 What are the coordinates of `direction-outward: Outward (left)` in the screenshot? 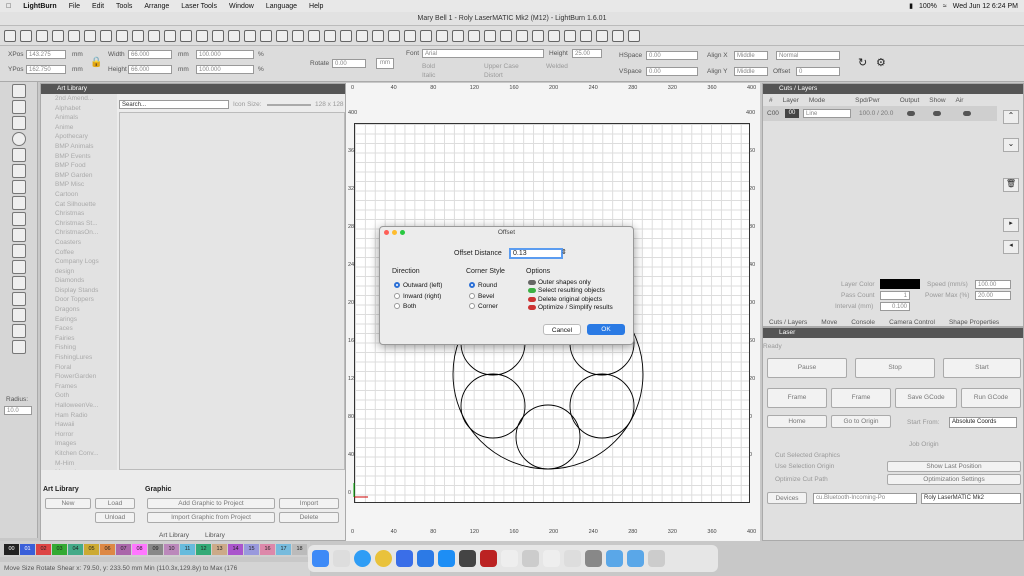 It's located at (418, 286).